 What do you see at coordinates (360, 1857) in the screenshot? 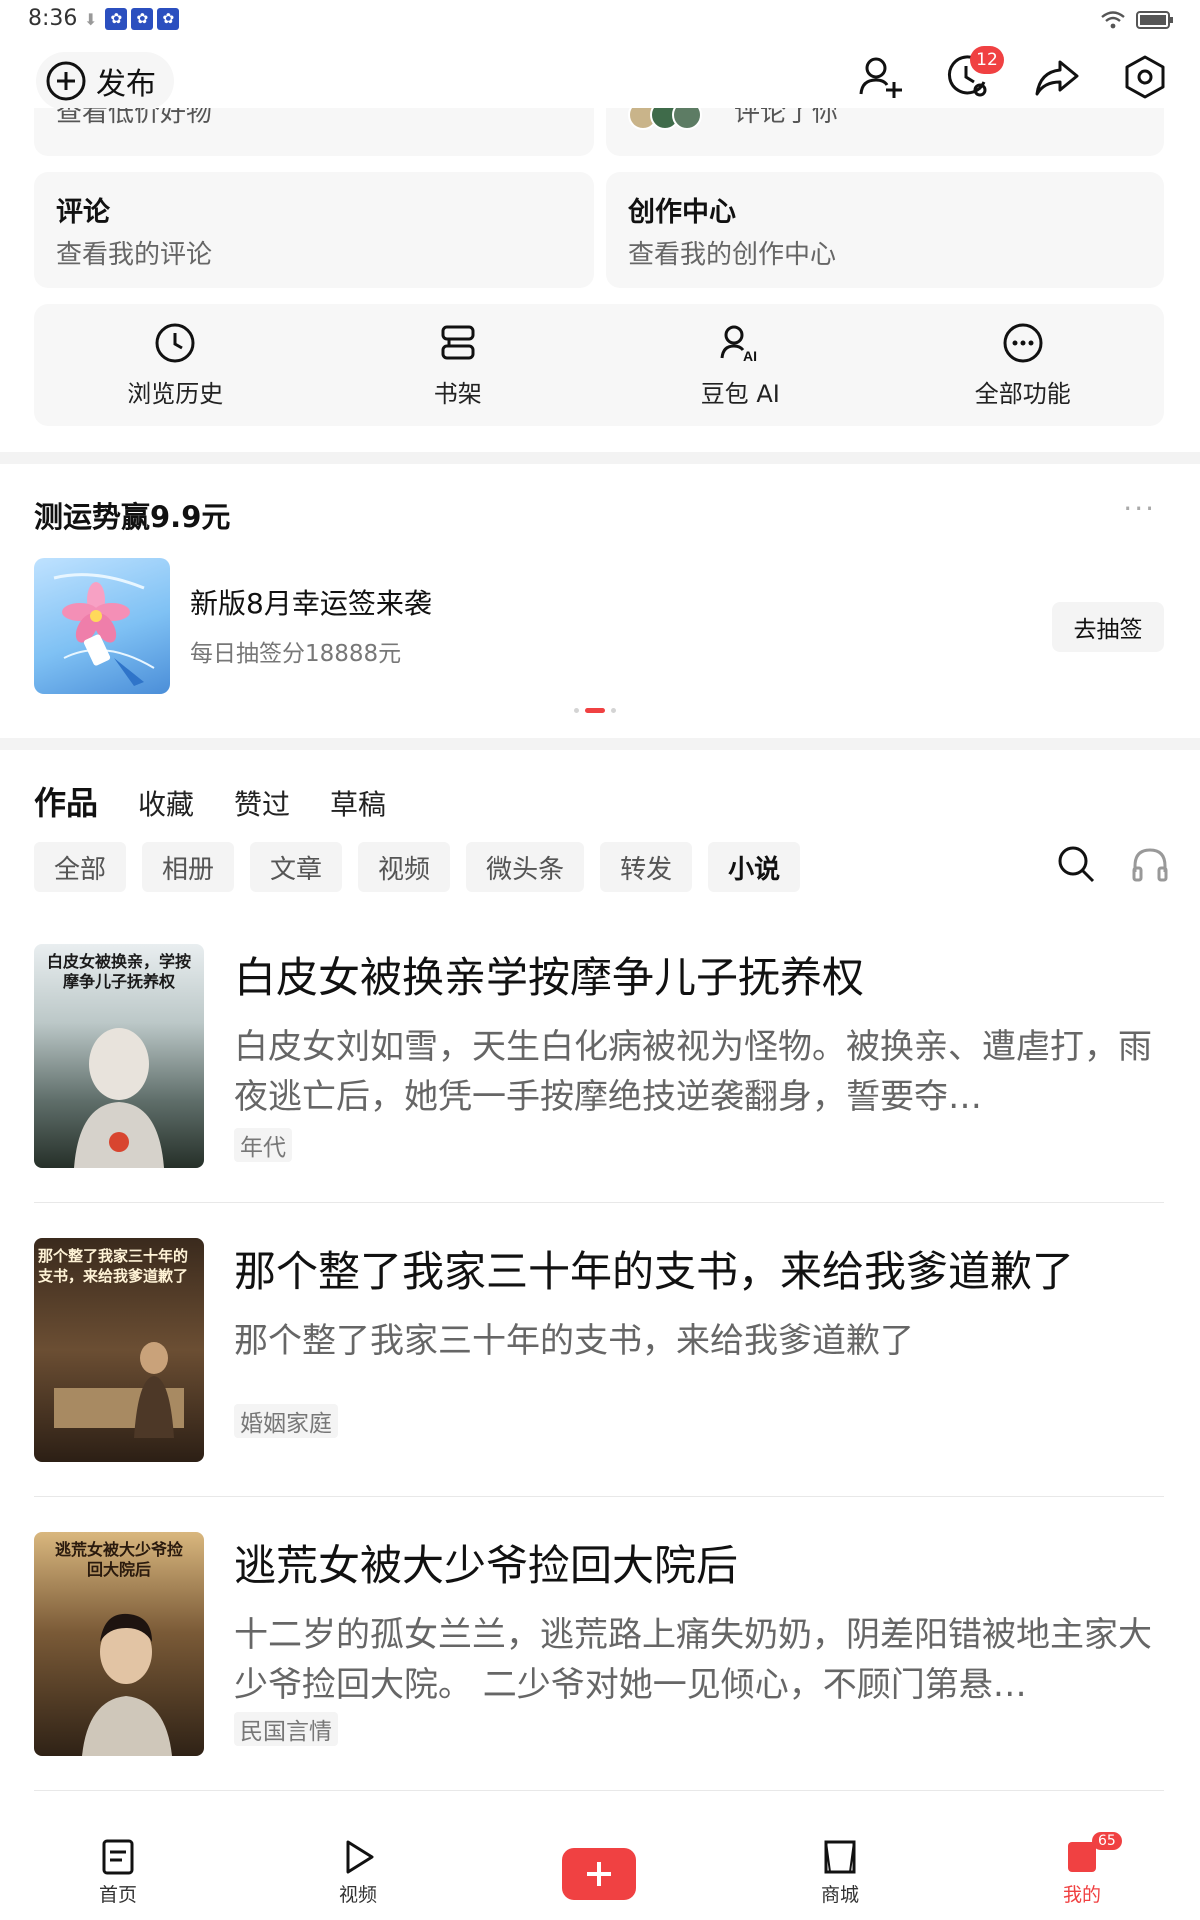
I see `play-icon` at bounding box center [360, 1857].